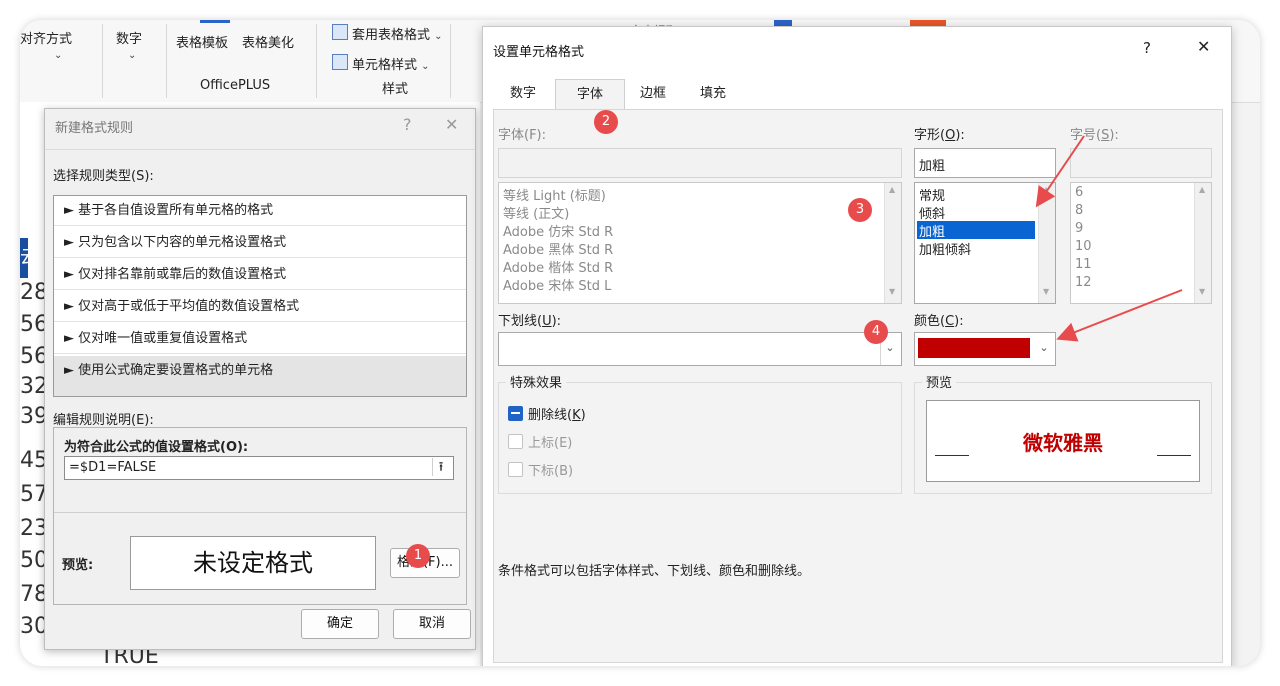  Describe the element at coordinates (1060, 171) in the screenshot. I see `arrow-to-bold` at that location.